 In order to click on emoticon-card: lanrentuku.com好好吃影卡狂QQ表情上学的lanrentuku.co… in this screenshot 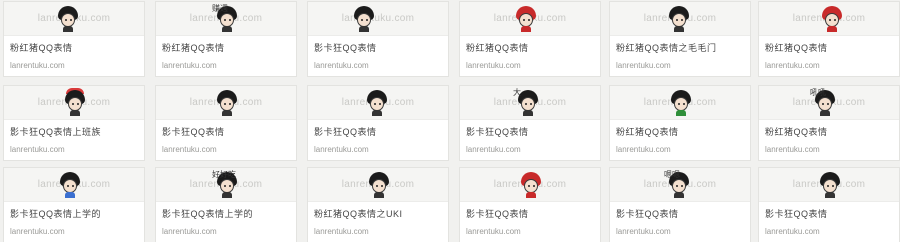, I will do `click(226, 204)`.